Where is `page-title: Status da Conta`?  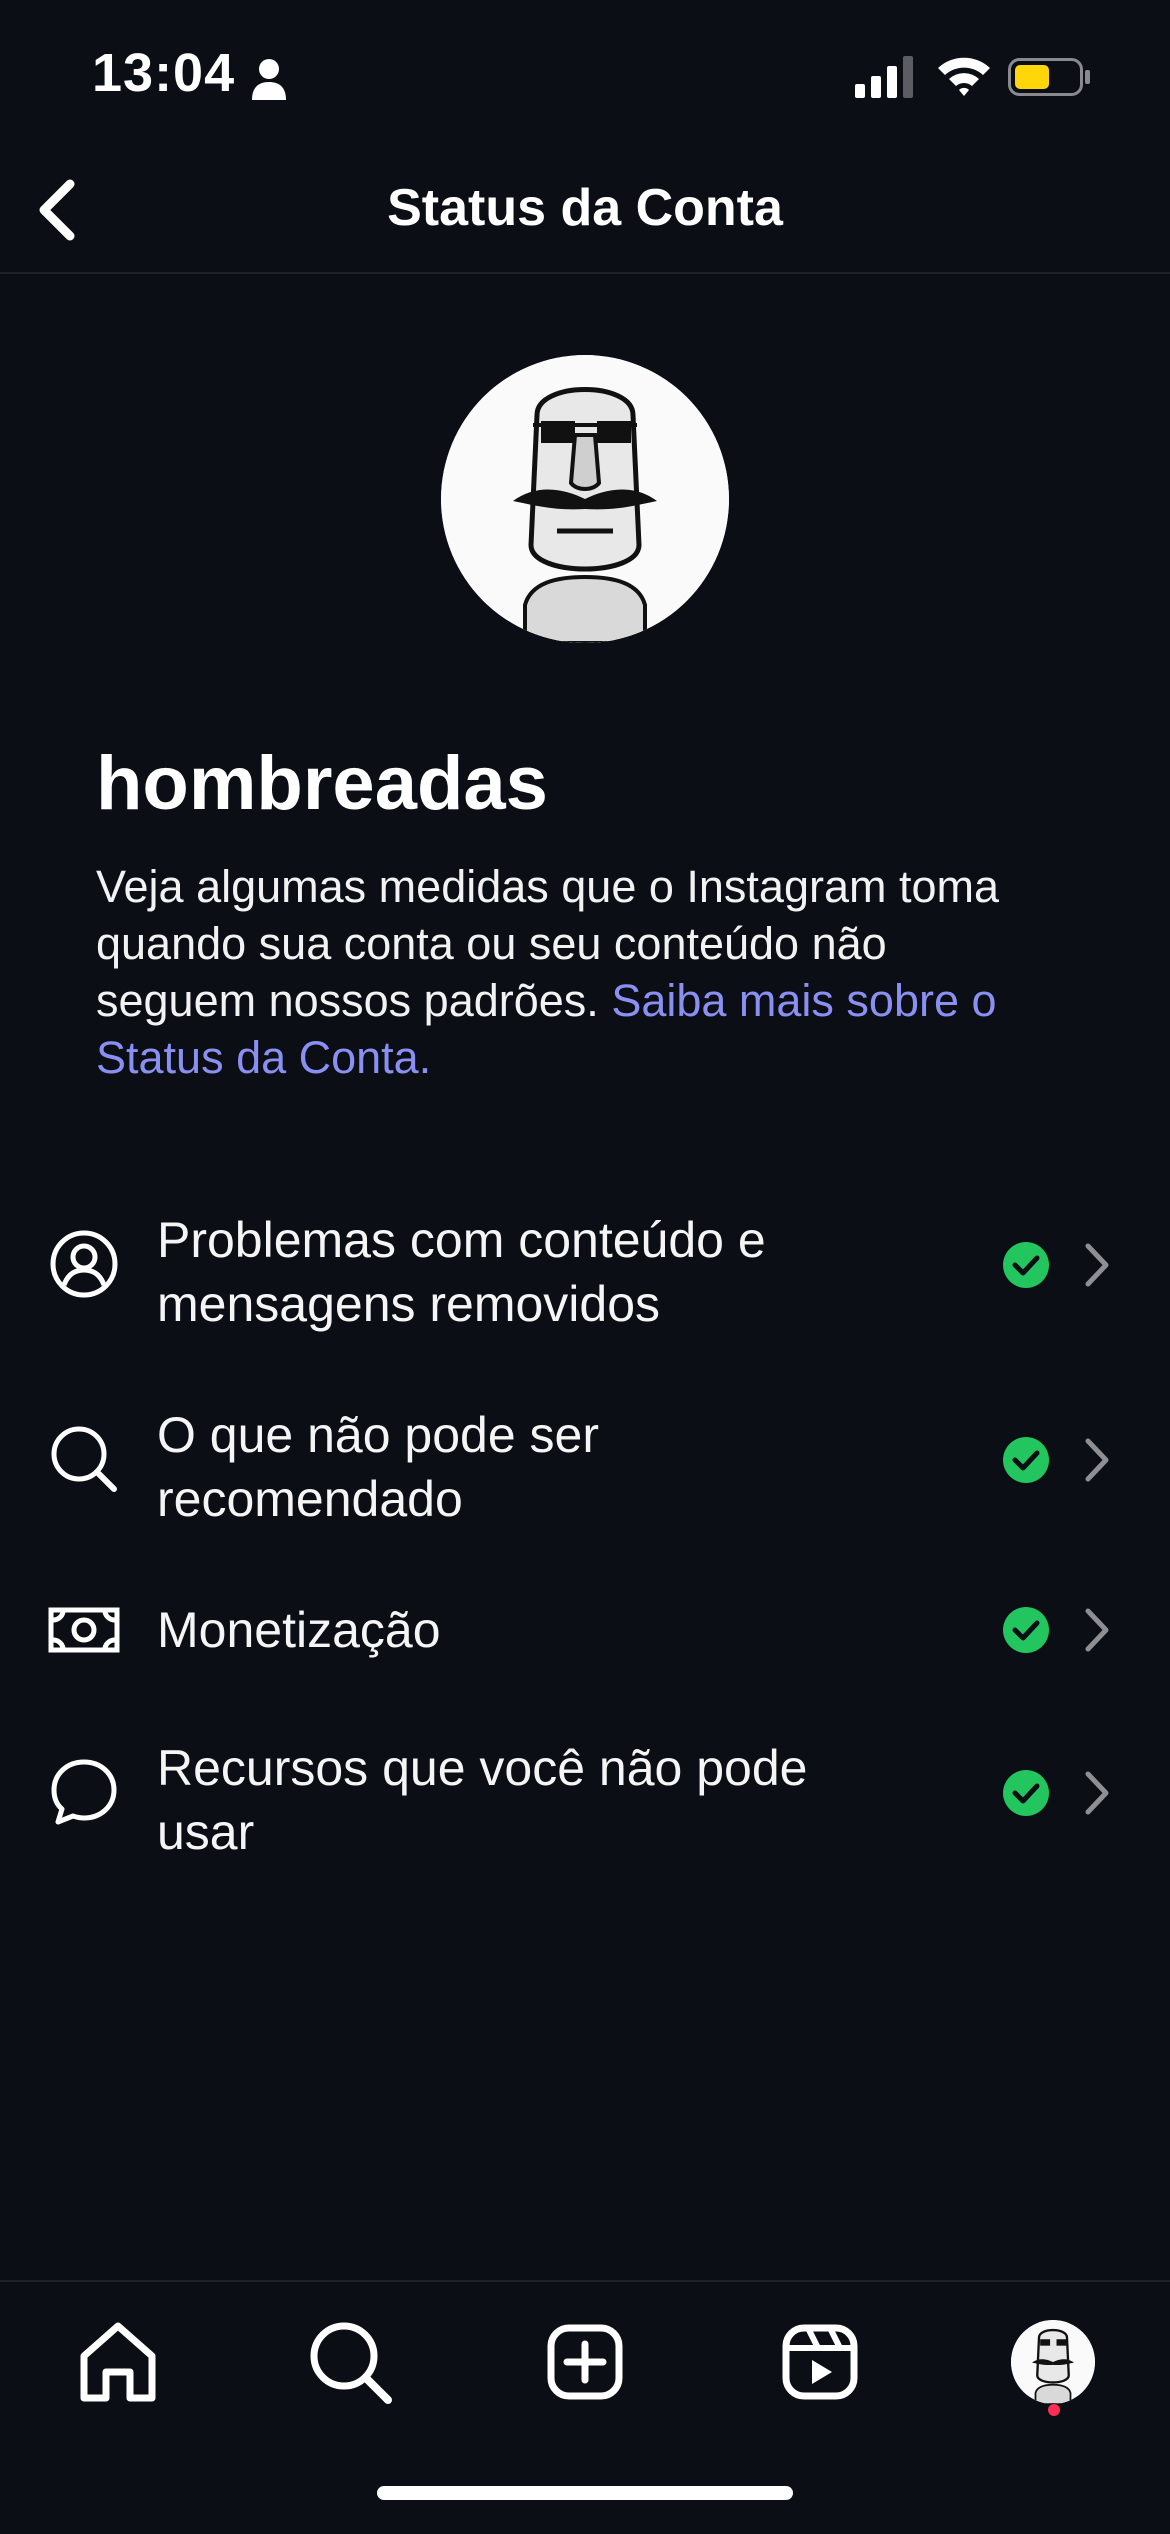 page-title: Status da Conta is located at coordinates (585, 208).